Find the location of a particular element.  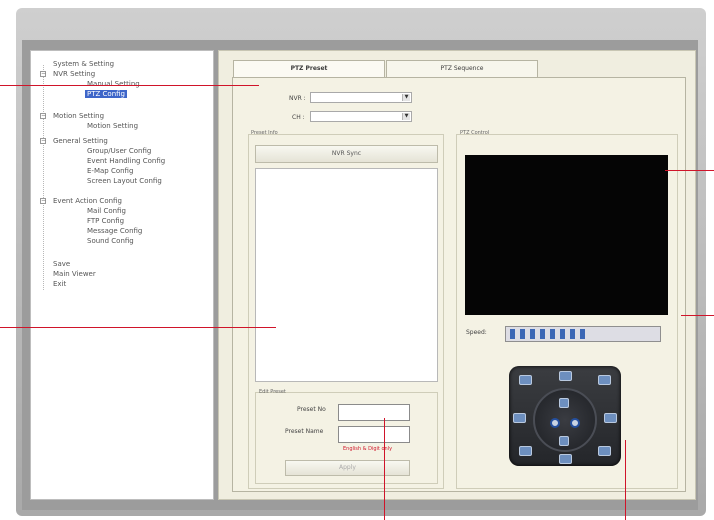

tree-item-ptz-config: PTZ Config is located at coordinates (106, 94).